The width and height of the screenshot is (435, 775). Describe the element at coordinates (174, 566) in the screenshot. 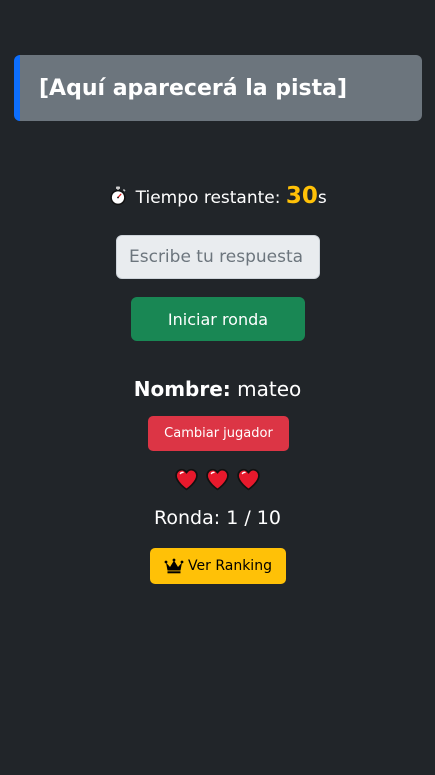

I see `crown-icon` at that location.